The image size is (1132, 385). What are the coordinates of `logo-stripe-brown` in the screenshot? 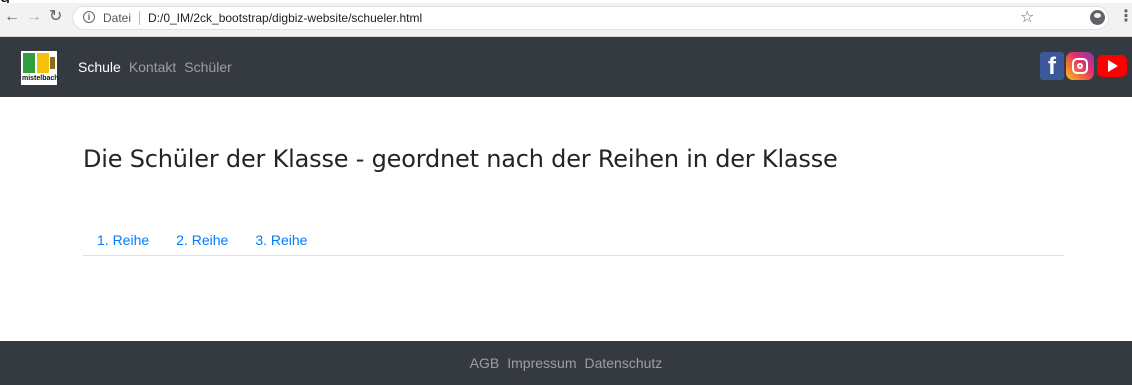 It's located at (52, 63).